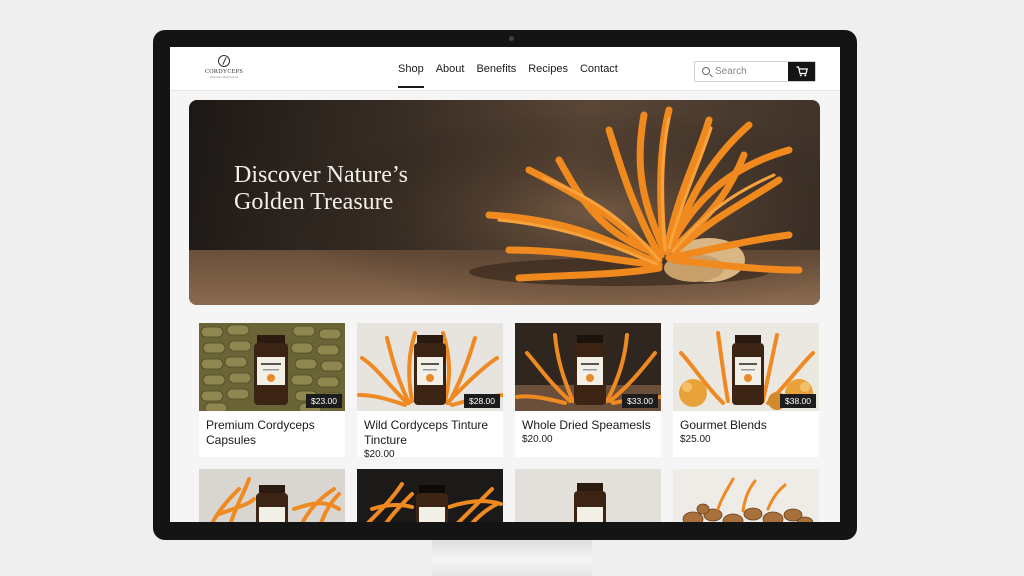  I want to click on hero-title-line1: Discover Nature’s, so click(321, 175).